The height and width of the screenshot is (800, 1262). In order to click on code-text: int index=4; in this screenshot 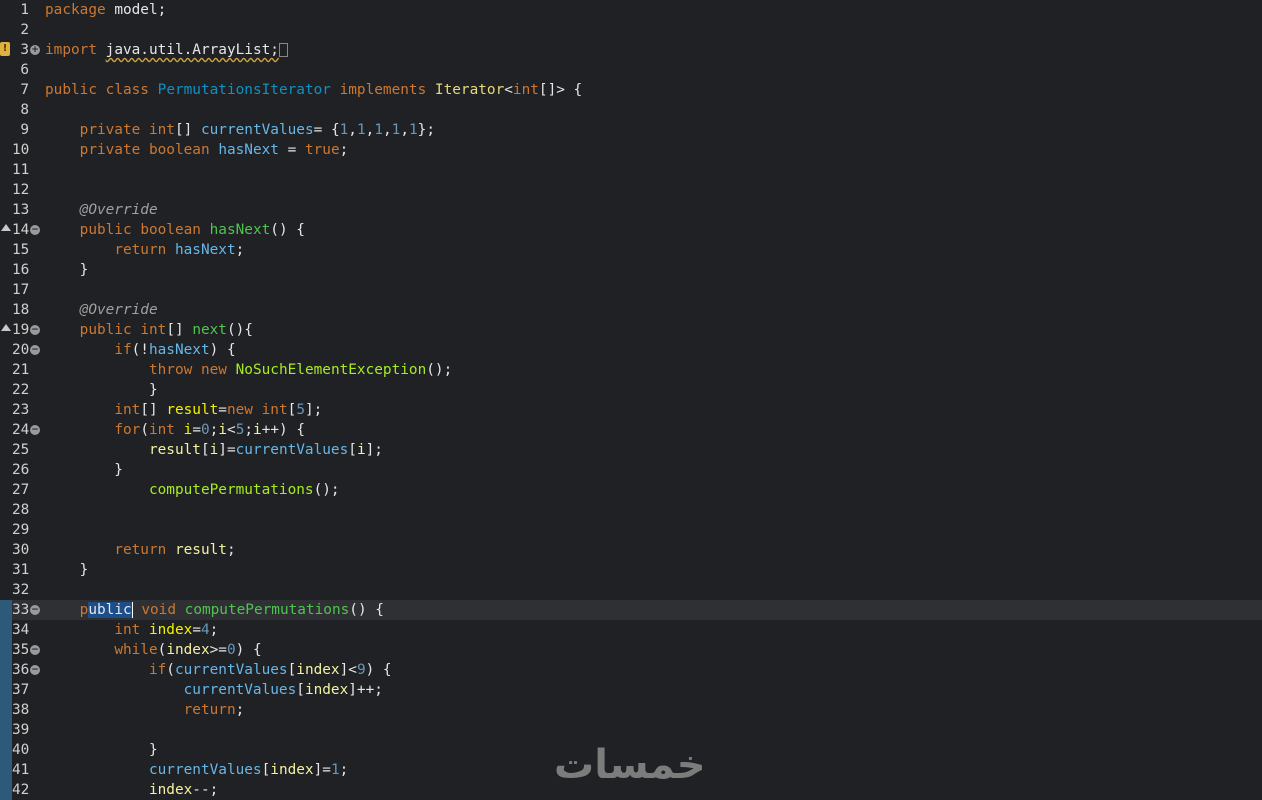, I will do `click(131, 630)`.